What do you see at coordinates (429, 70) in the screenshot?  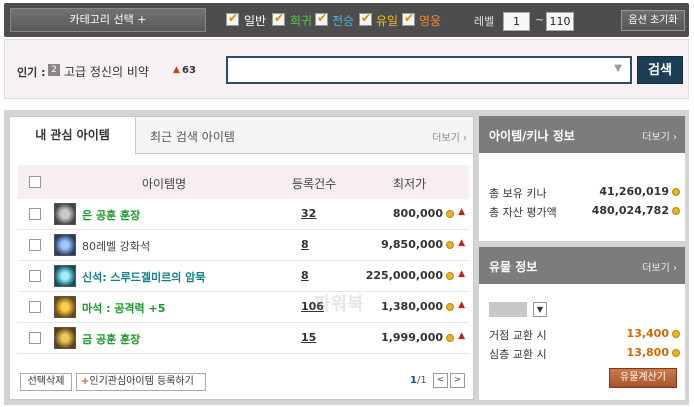 I see `search-input: ▼` at bounding box center [429, 70].